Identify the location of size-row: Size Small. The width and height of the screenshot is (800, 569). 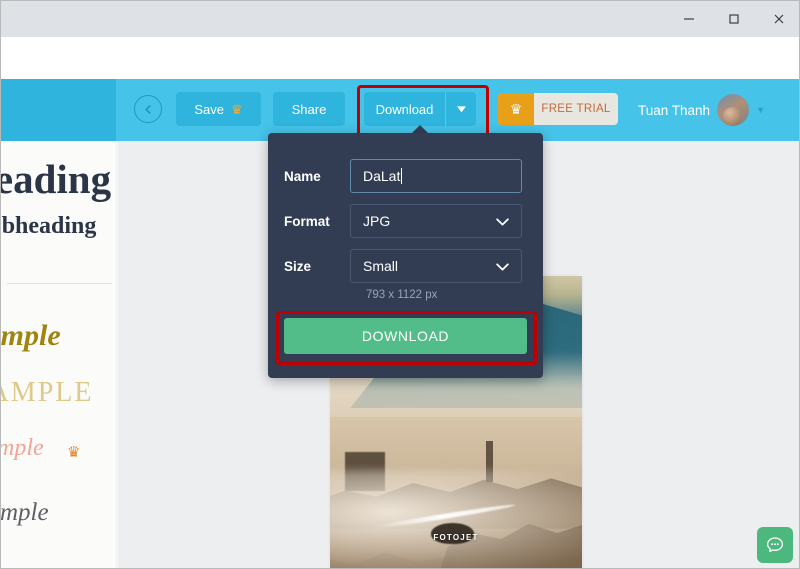
(405, 266).